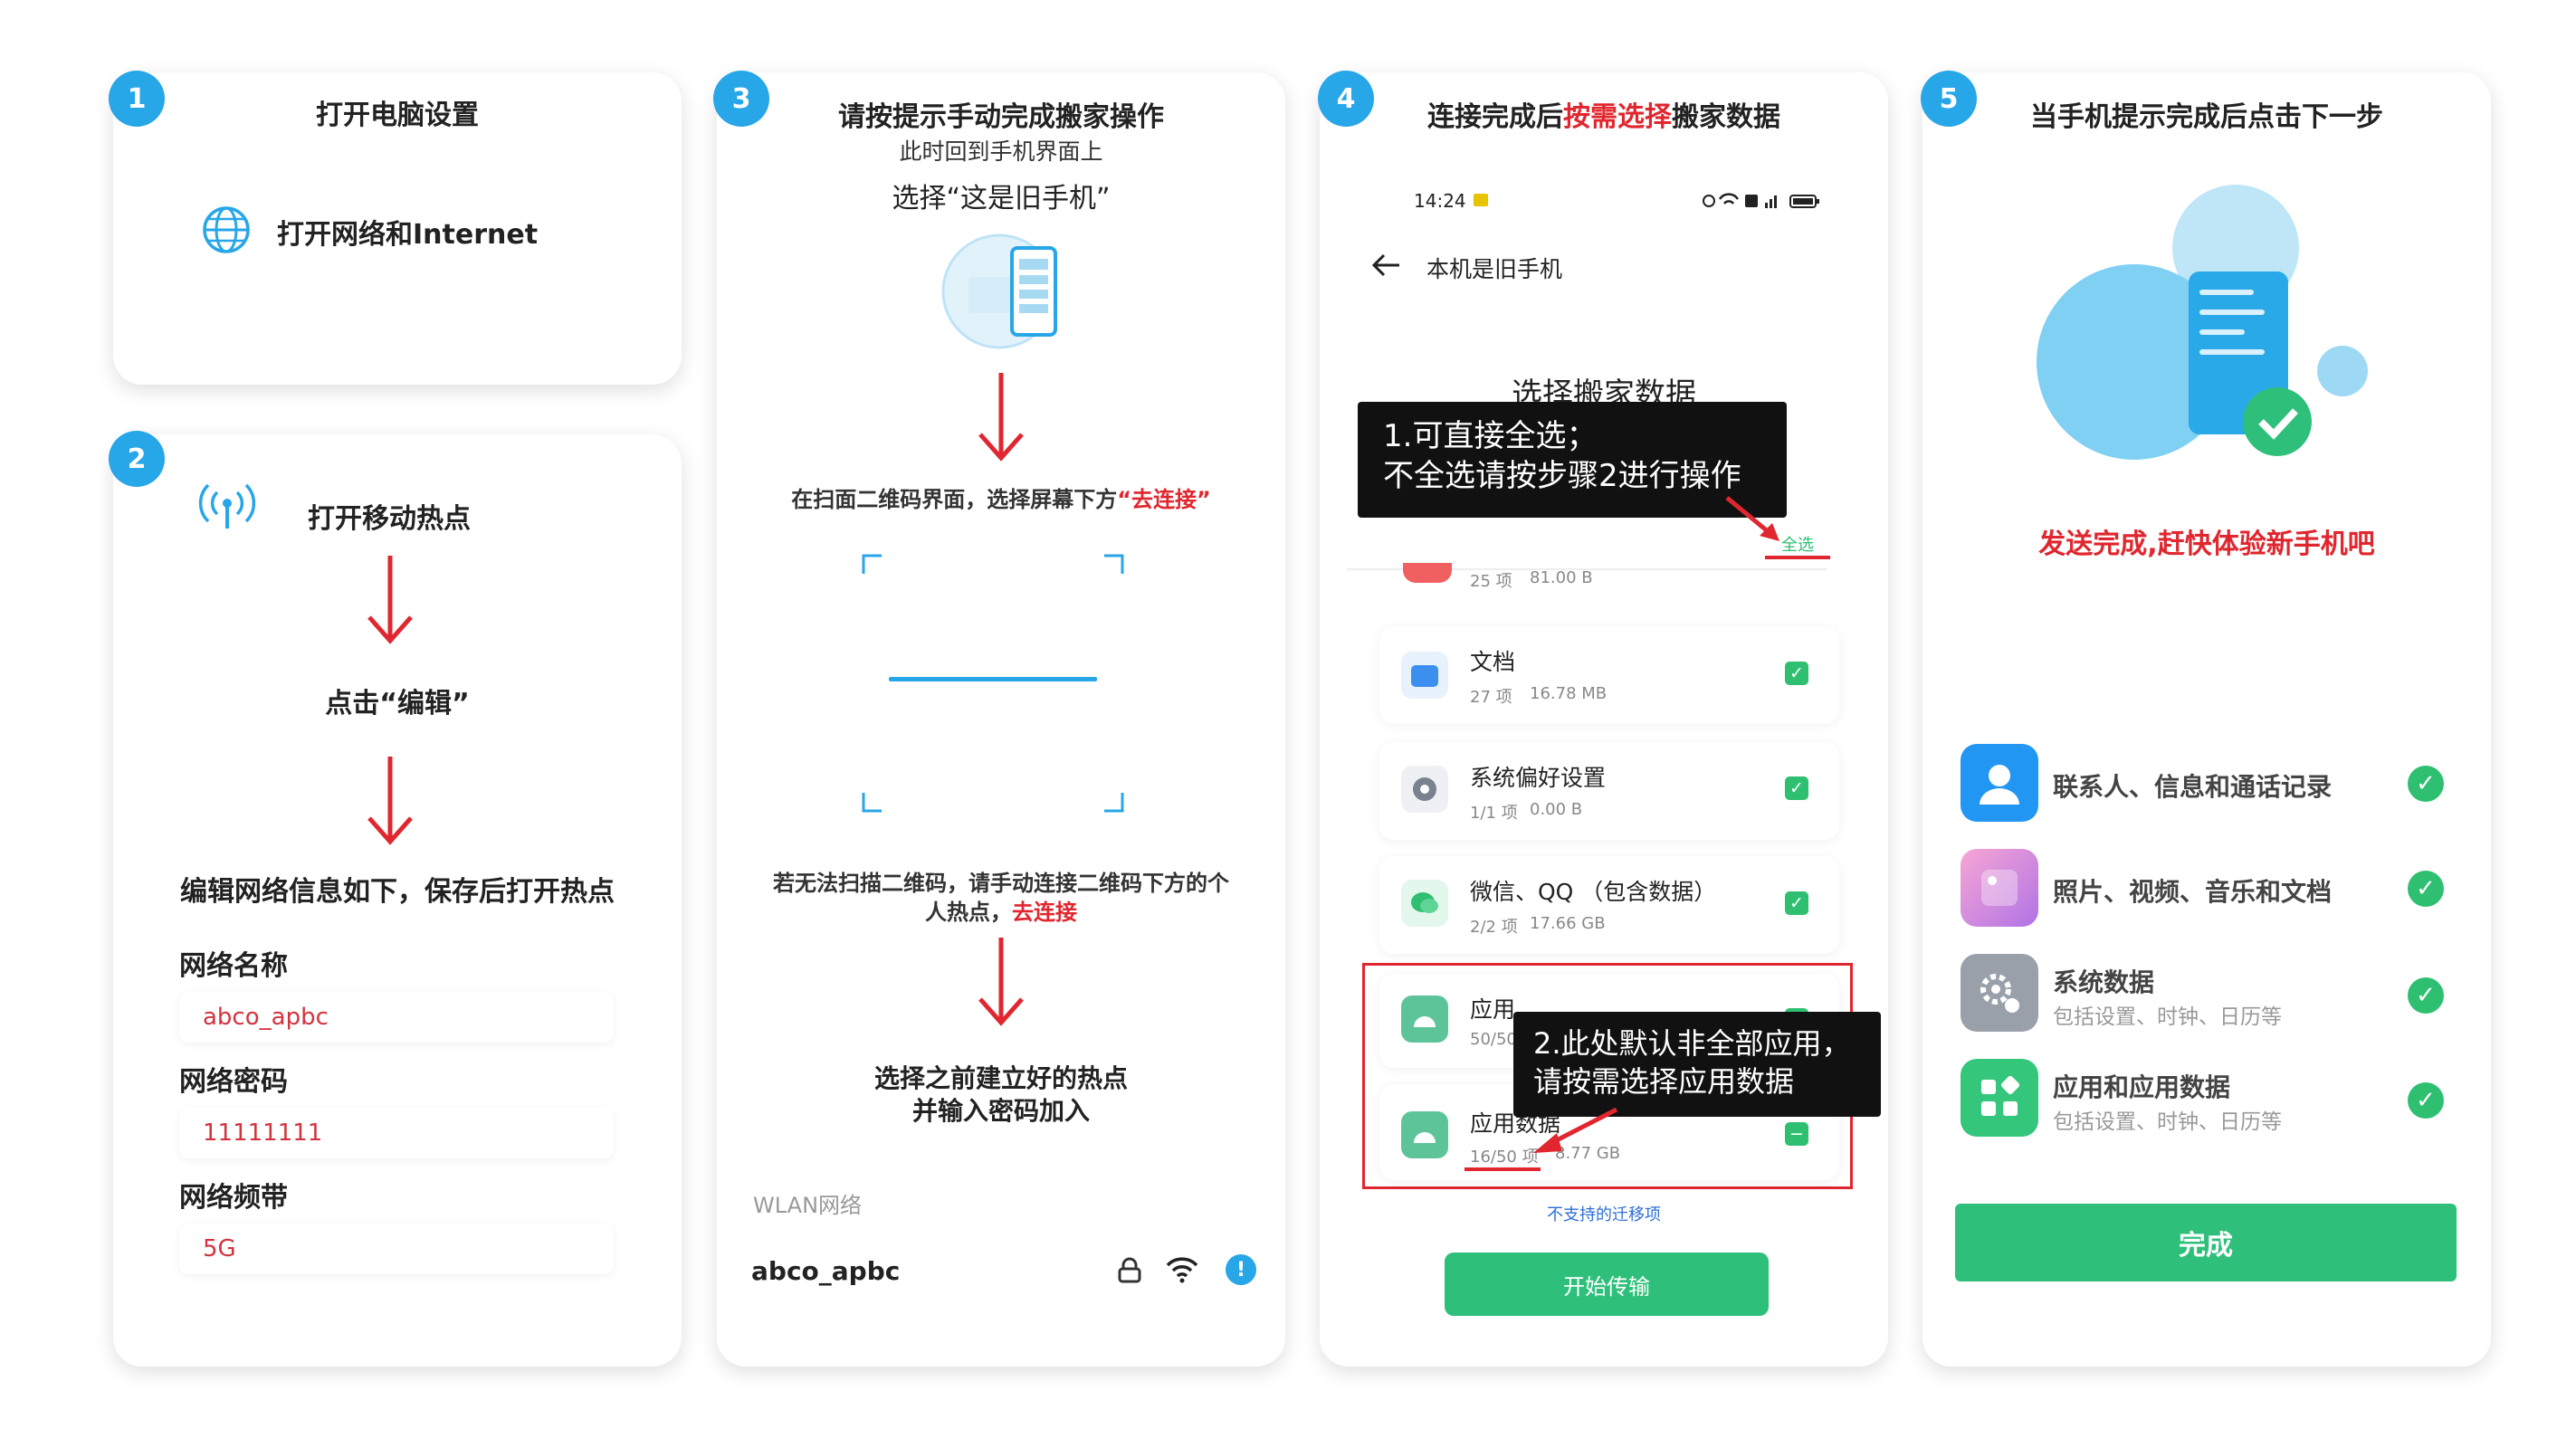 The height and width of the screenshot is (1448, 2576). I want to click on callout1-line2: 不全选请按步骤2进行操作, so click(1562, 476).